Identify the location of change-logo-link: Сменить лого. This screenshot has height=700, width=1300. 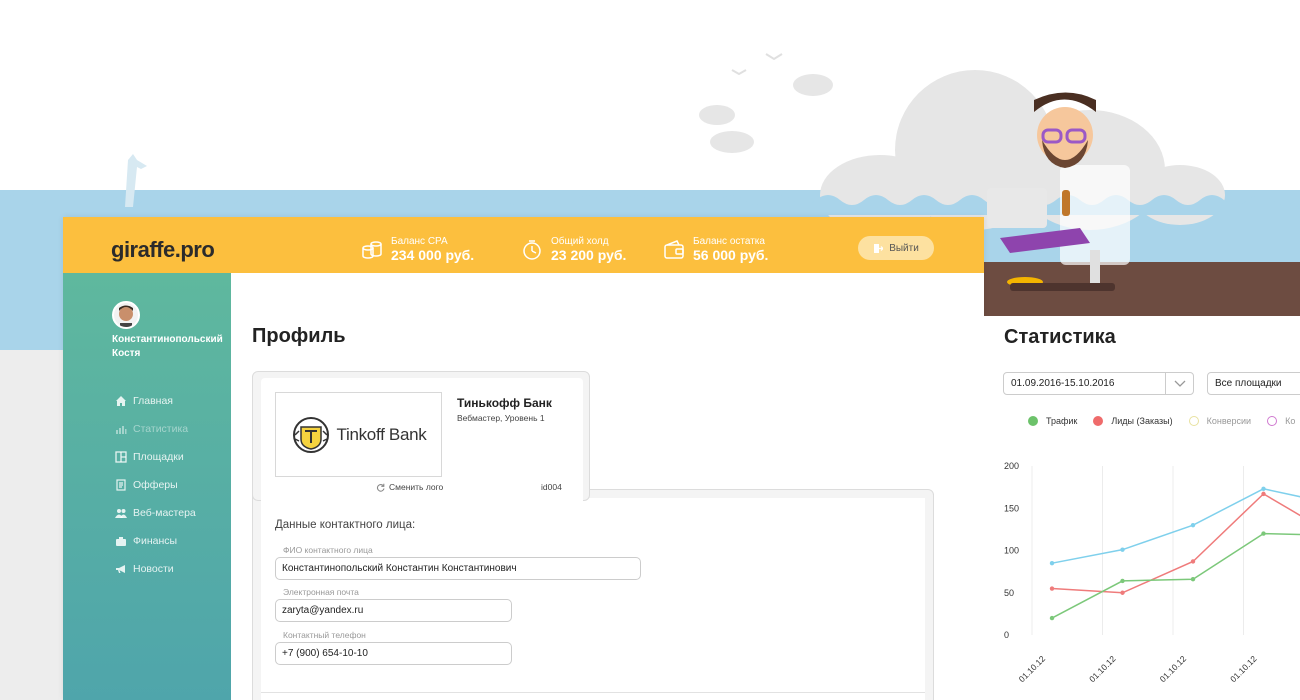
(409, 487).